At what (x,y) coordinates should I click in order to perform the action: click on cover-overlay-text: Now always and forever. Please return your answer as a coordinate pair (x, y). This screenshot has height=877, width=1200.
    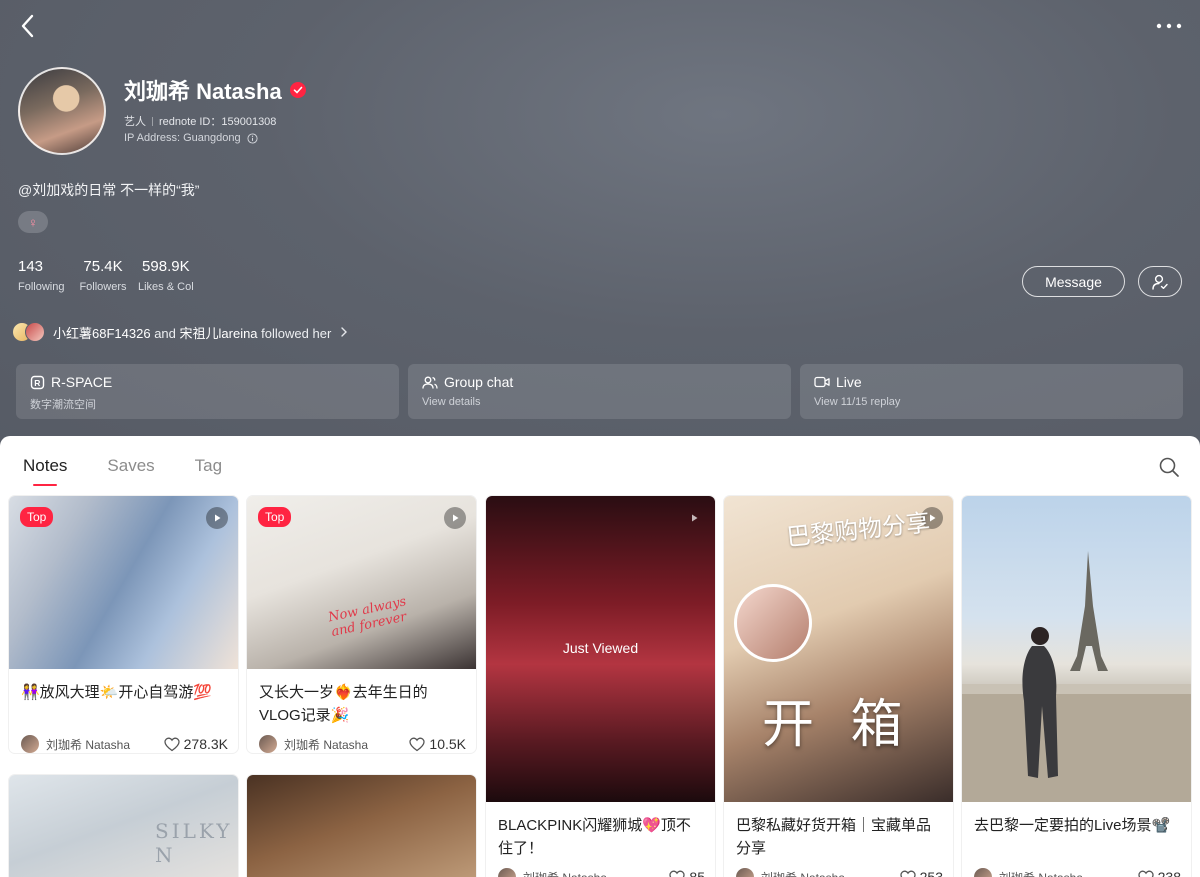
    Looking at the image, I should click on (367, 617).